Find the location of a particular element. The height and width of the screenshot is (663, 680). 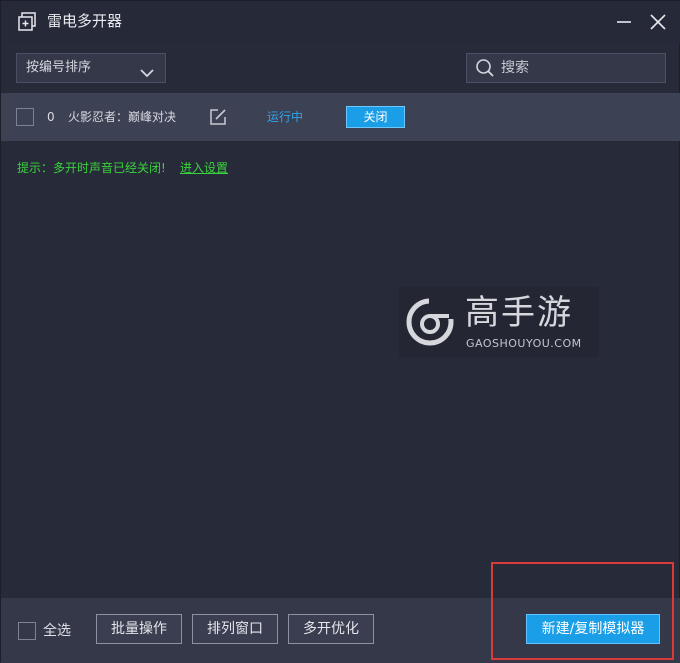

arrange-windows-button: 排列窗口 is located at coordinates (235, 629).